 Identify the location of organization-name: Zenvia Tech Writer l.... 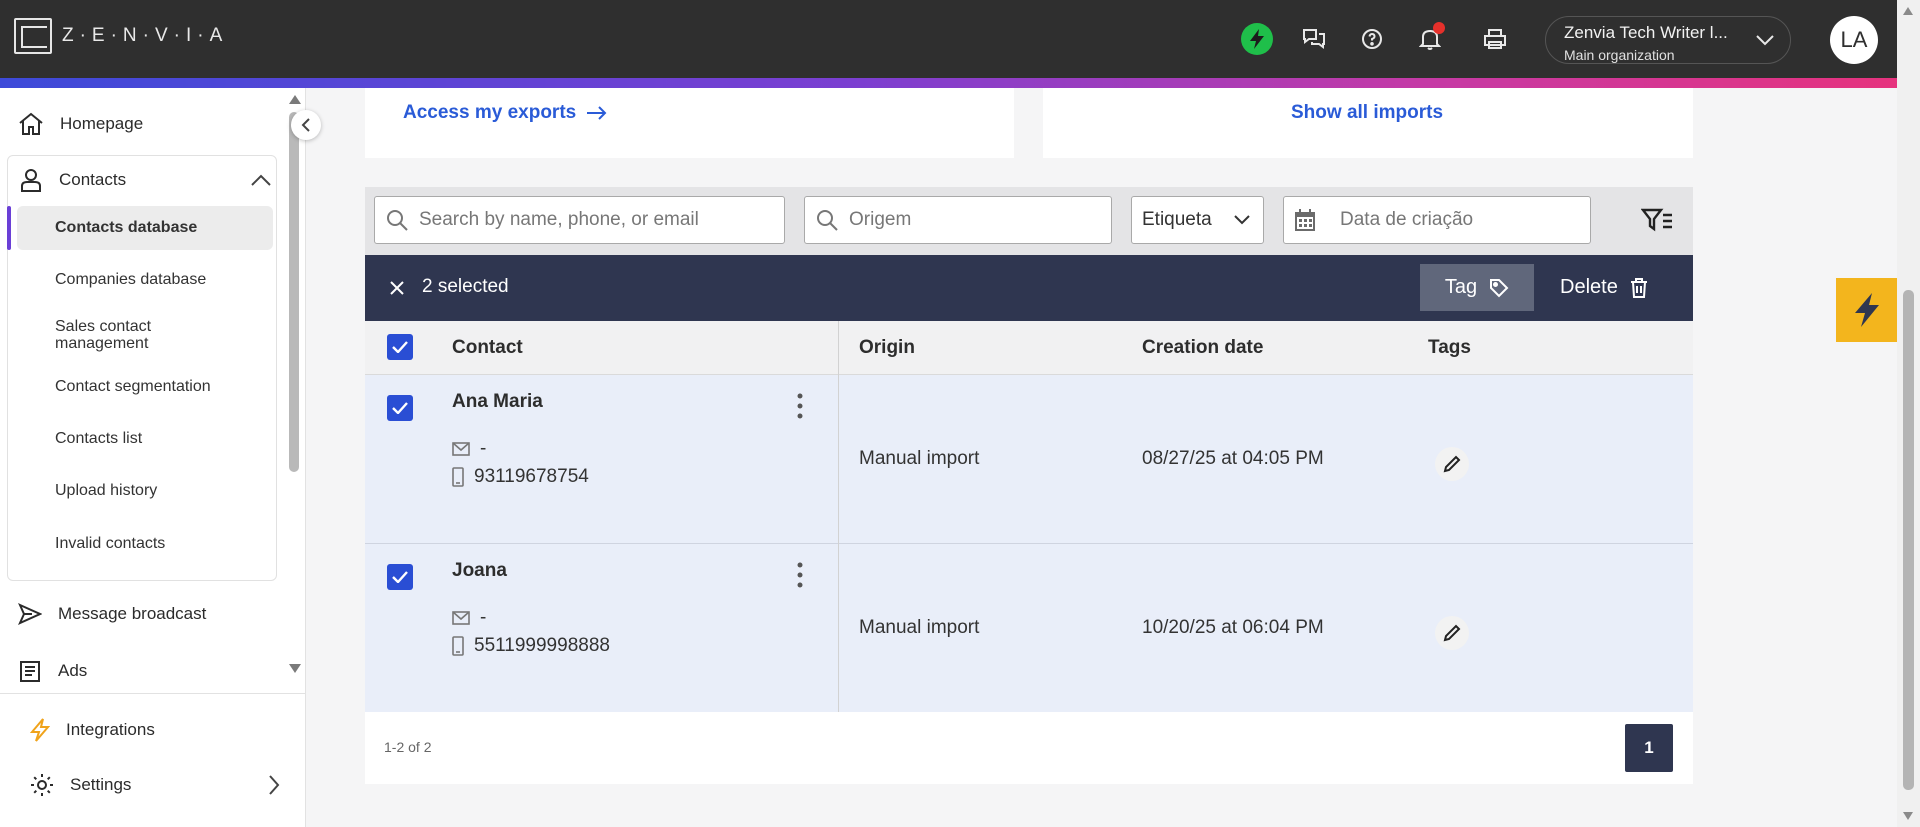
(1646, 32).